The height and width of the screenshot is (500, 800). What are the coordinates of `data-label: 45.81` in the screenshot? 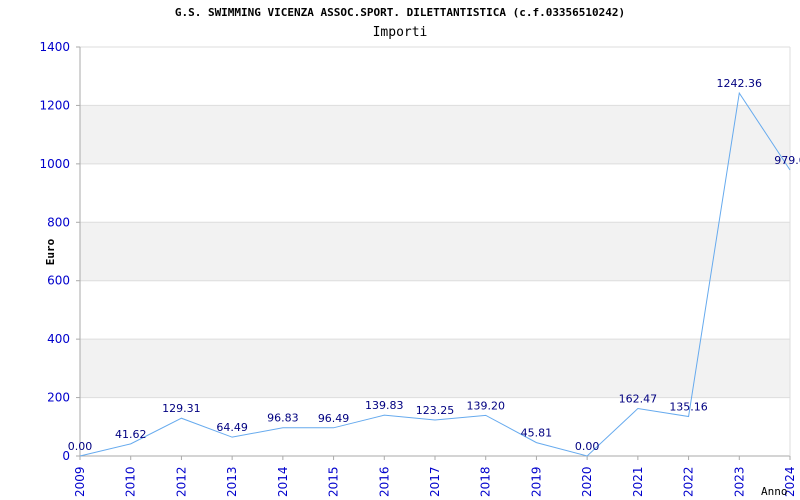 It's located at (537, 433).